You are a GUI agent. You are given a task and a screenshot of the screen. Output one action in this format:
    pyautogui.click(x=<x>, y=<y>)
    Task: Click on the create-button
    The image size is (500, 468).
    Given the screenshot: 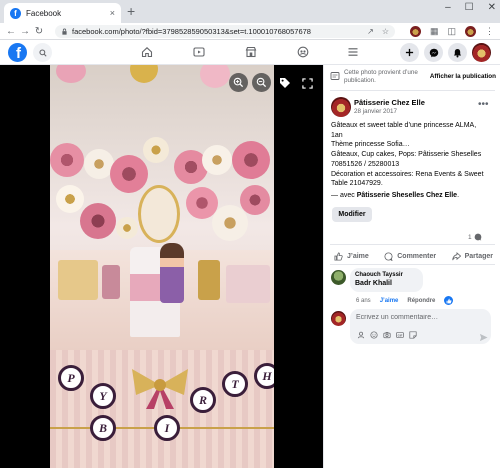 What is the action you would take?
    pyautogui.click(x=409, y=52)
    